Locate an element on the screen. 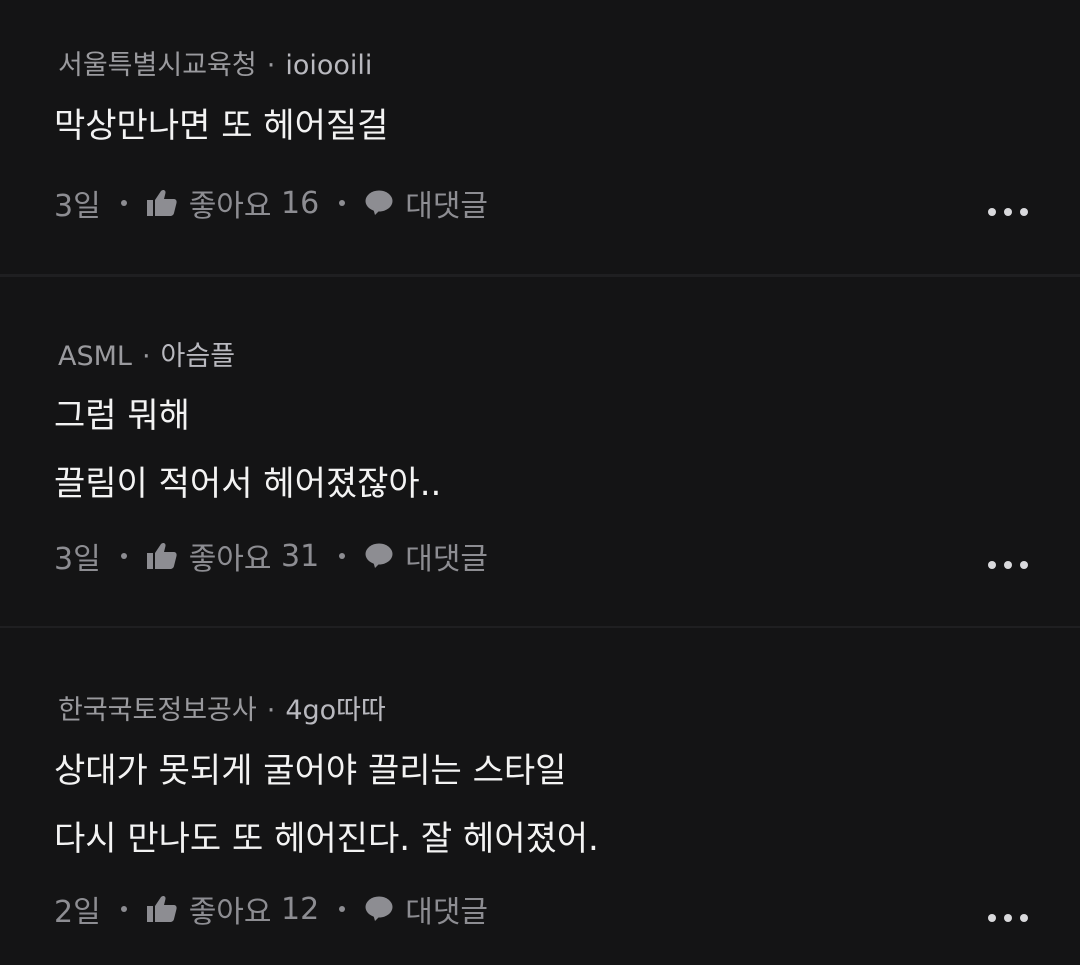  like-count: 12 is located at coordinates (300, 909).